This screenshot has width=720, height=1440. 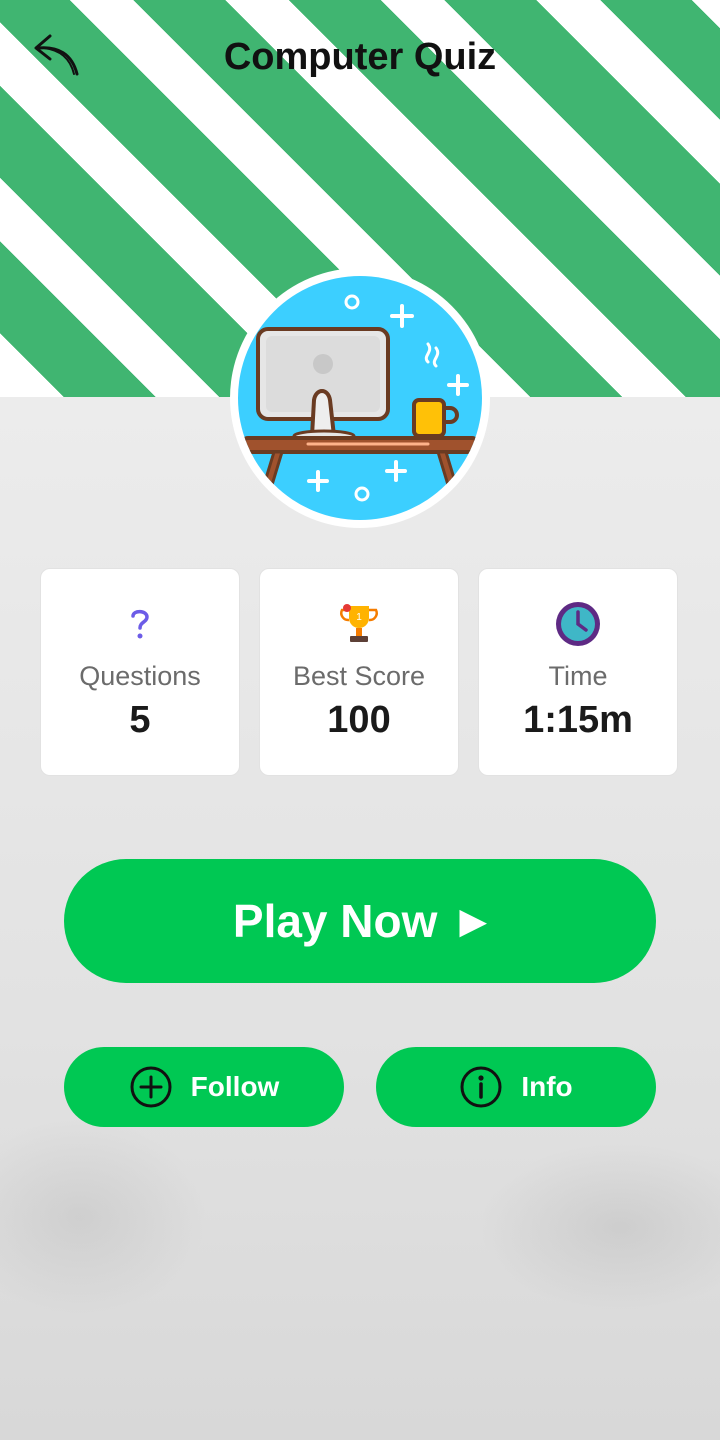 I want to click on info-circle-icon, so click(x=481, y=1087).